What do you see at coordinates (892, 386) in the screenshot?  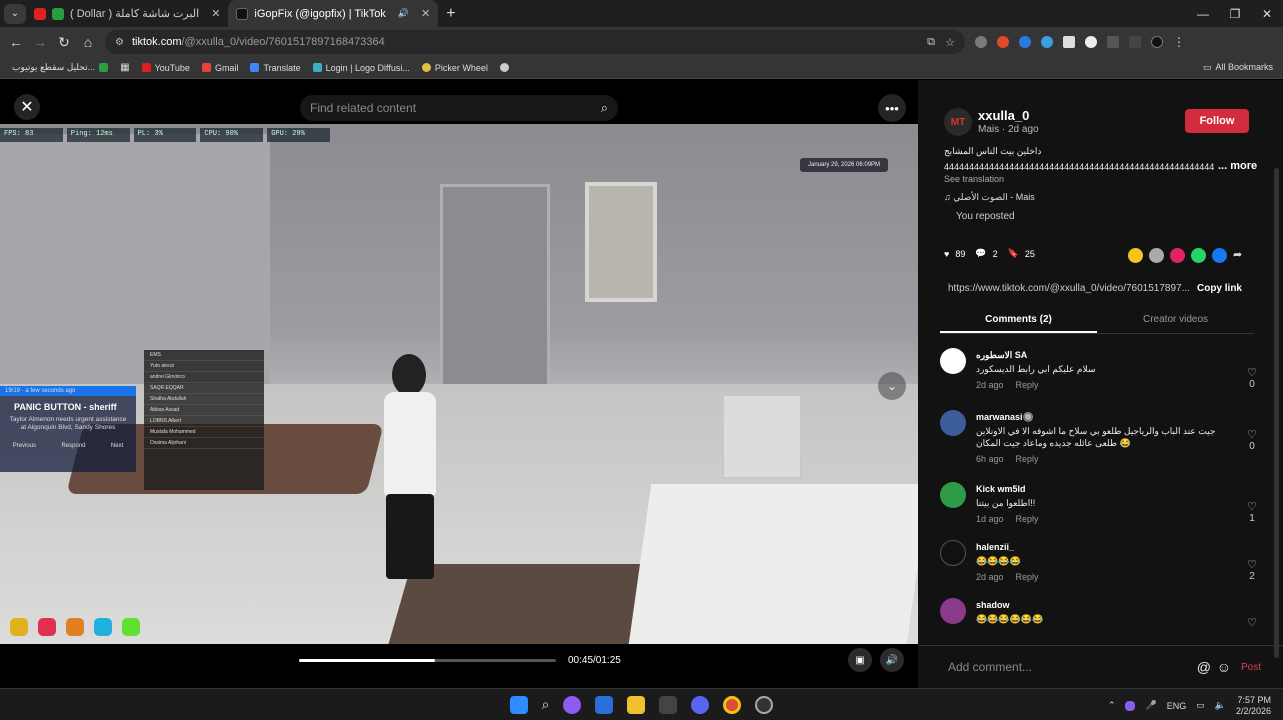 I see `chevron-down-icon: ⌄` at bounding box center [892, 386].